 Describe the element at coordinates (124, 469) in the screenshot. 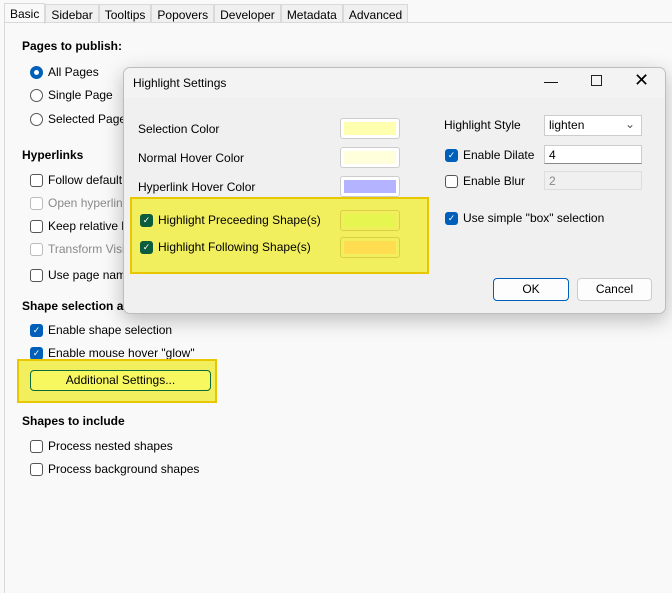

I see `checkbox-label: Process background shapes` at that location.